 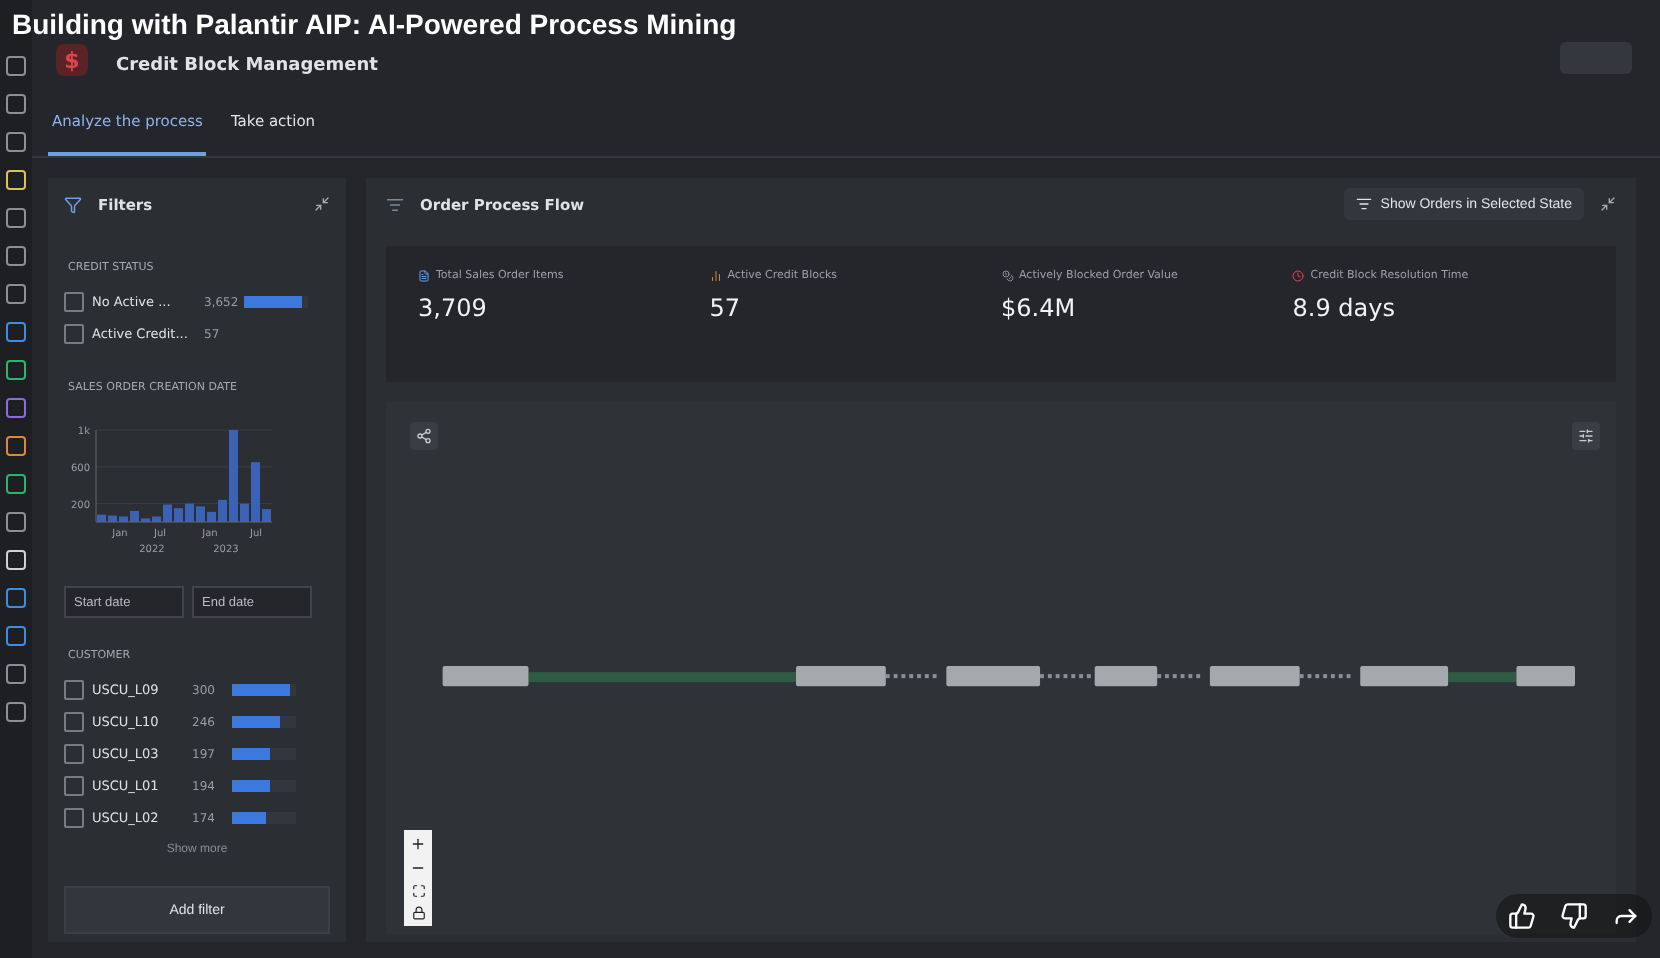 What do you see at coordinates (1364, 204) in the screenshot?
I see `list-icon` at bounding box center [1364, 204].